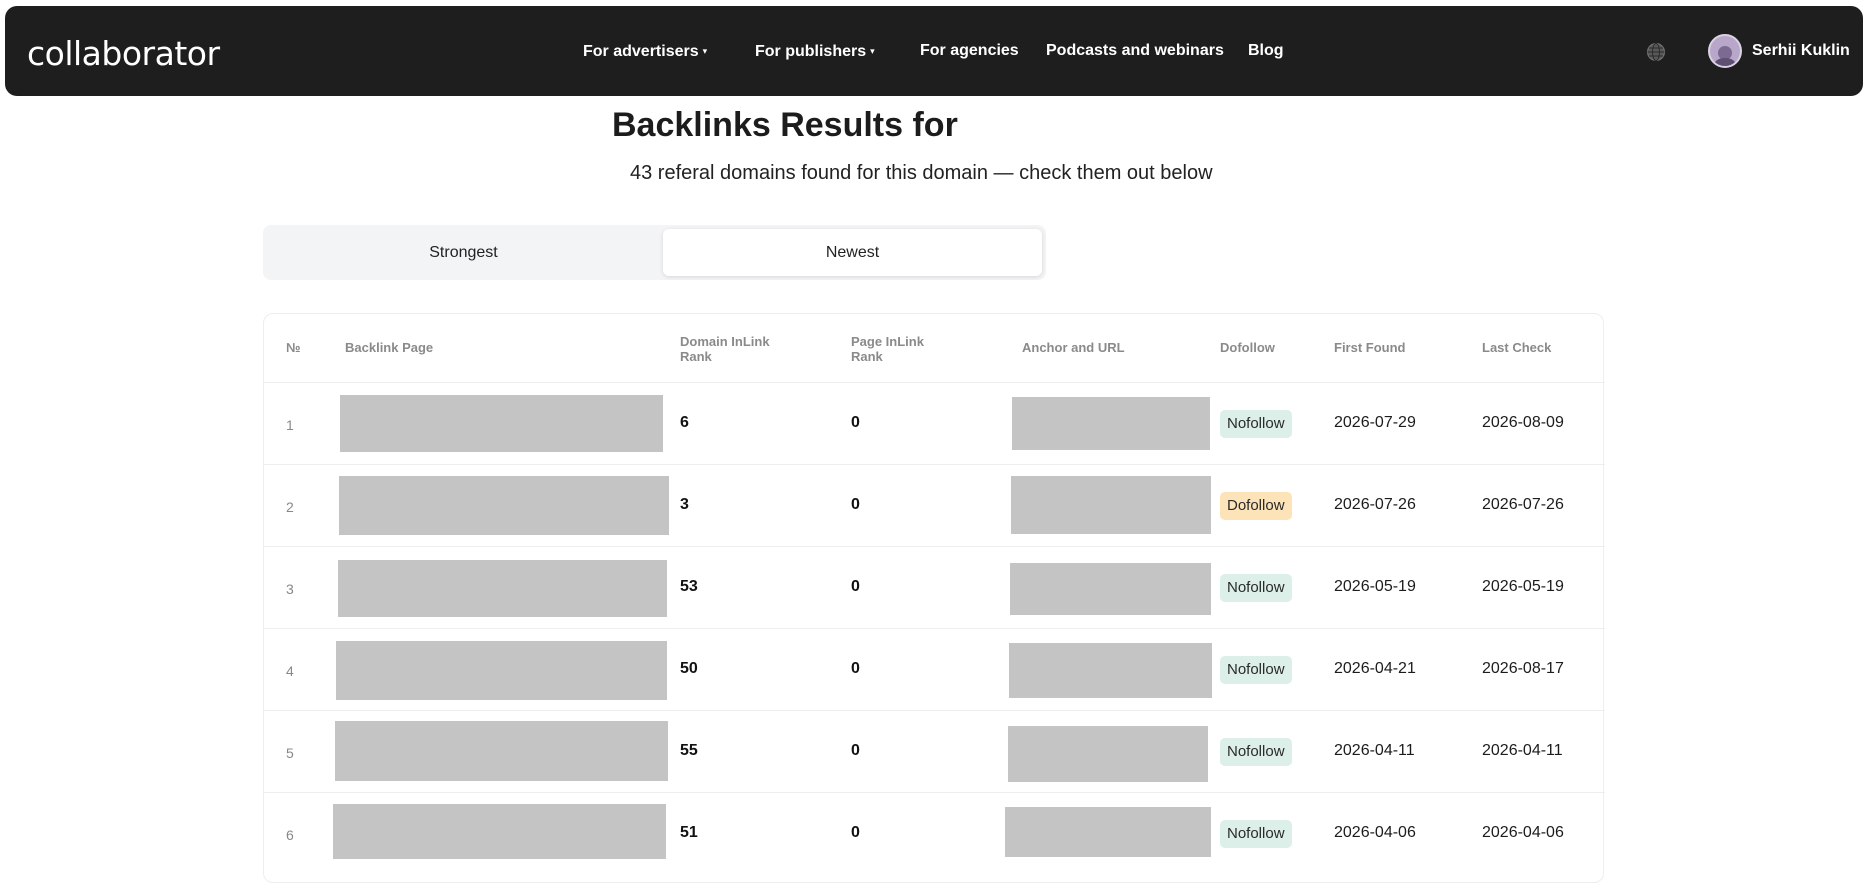  Describe the element at coordinates (696, 356) in the screenshot. I see `header-domain-inlink-rank-line2: Rank` at that location.